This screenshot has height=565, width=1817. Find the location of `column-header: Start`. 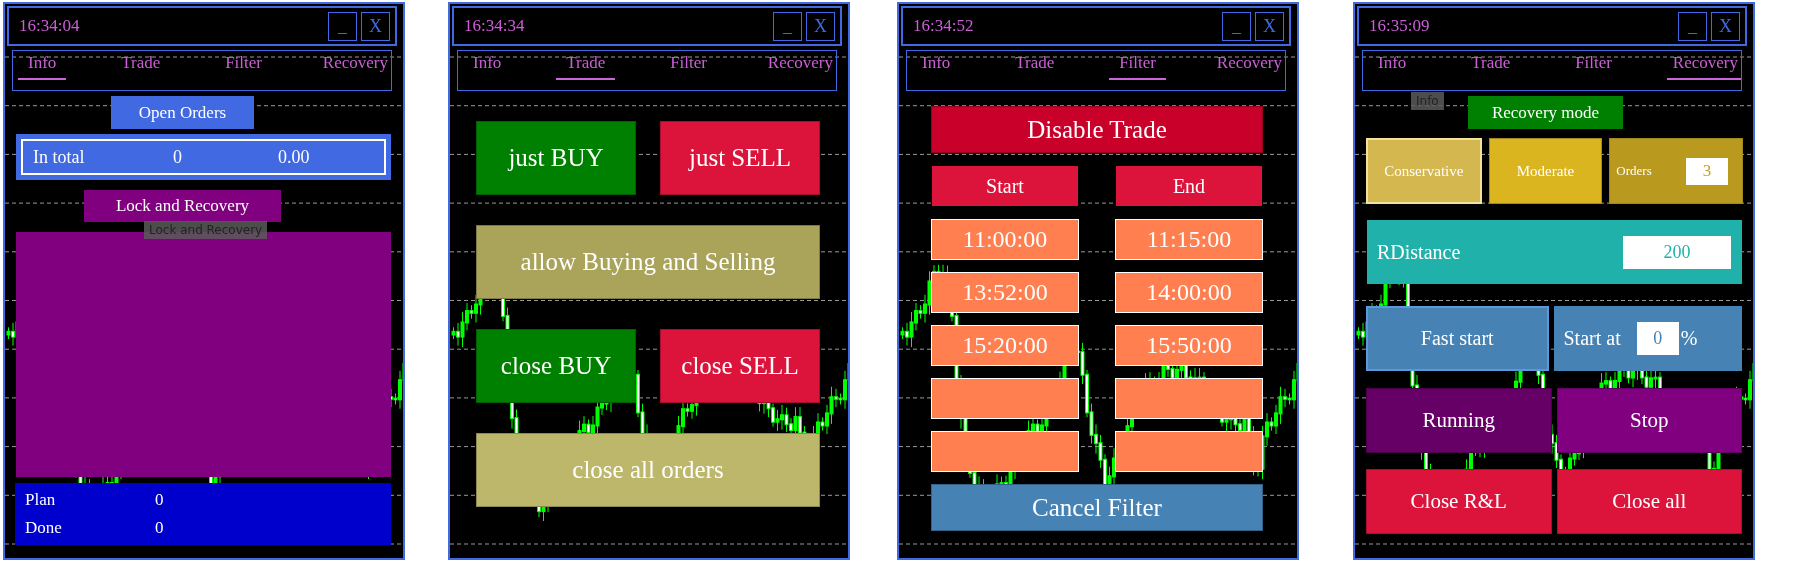

column-header: Start is located at coordinates (1005, 186).